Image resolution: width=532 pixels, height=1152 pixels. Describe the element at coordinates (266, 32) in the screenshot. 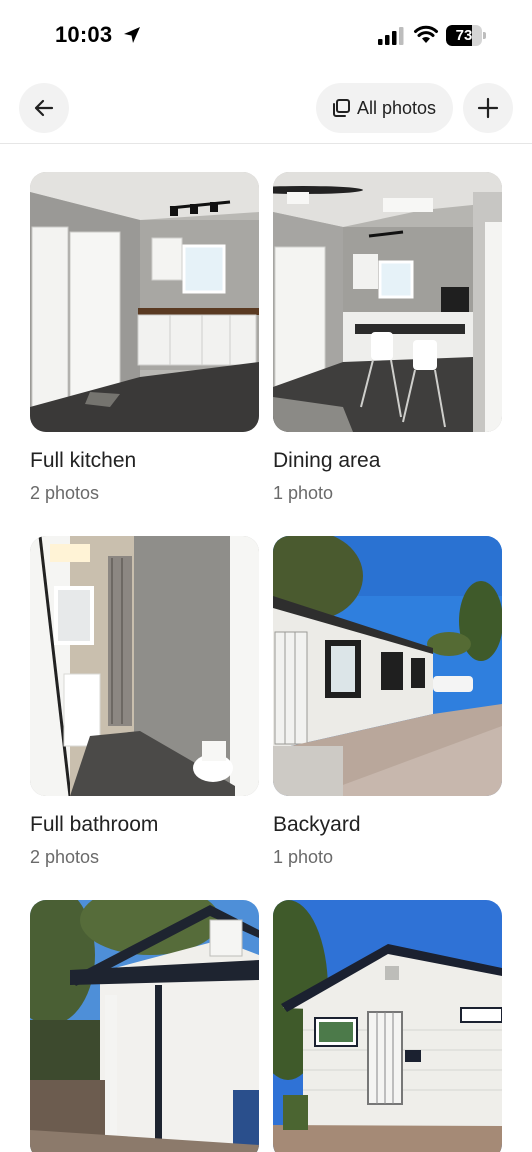

I see `status-bar: 10:03 73` at that location.